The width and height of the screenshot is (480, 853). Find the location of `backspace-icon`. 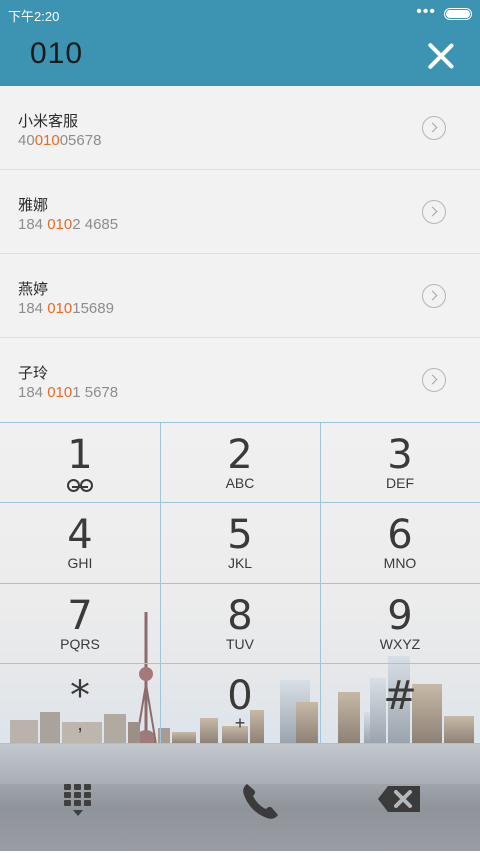

backspace-icon is located at coordinates (400, 799).